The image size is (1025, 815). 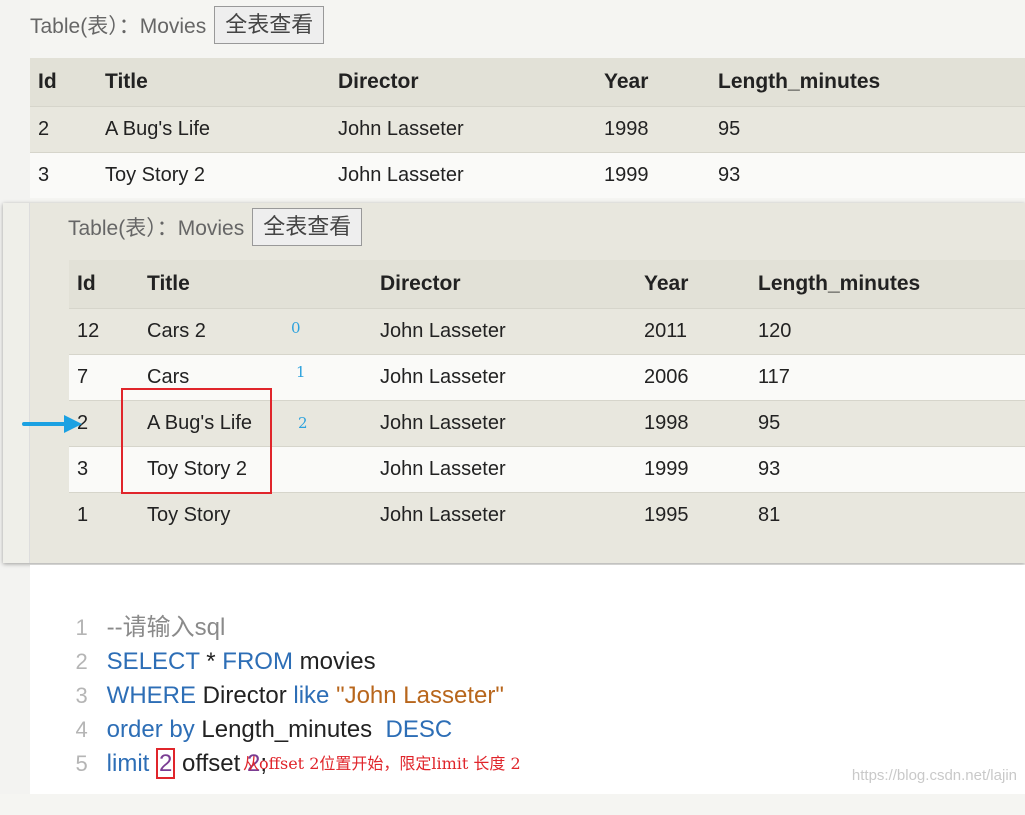 I want to click on code-line-2: 2 SELECT * FROM movies, so click(x=203, y=643).